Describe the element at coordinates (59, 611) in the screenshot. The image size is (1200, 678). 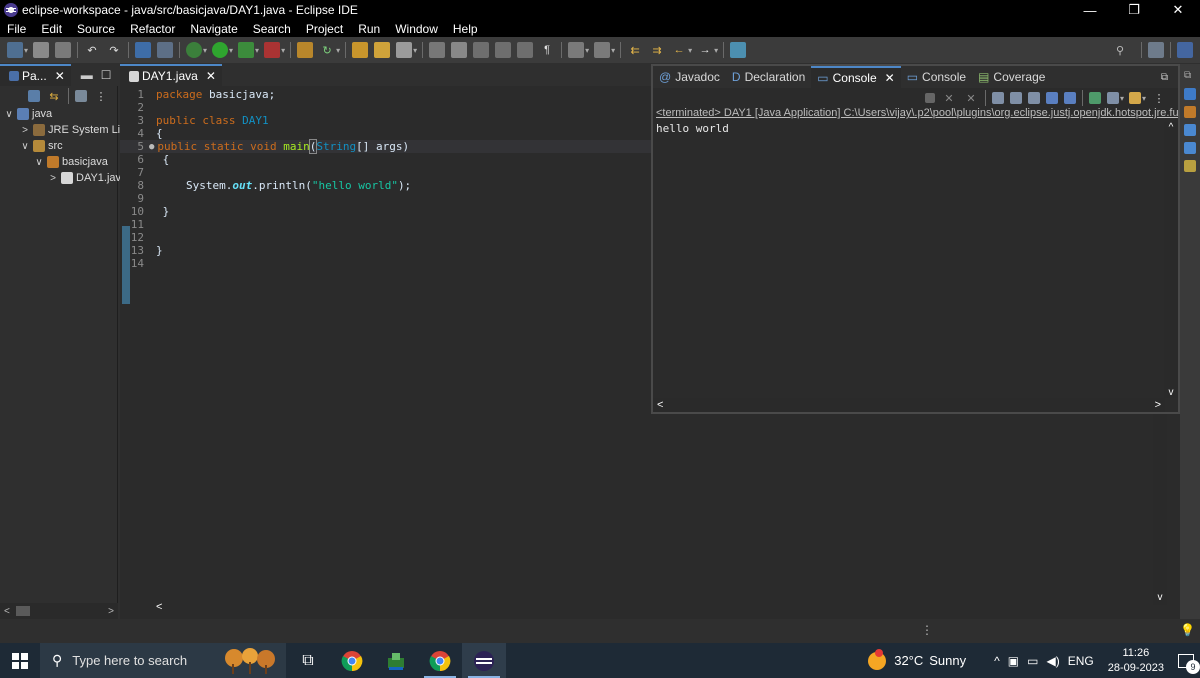
I see `package-explorer-hscroll: < >` at that location.